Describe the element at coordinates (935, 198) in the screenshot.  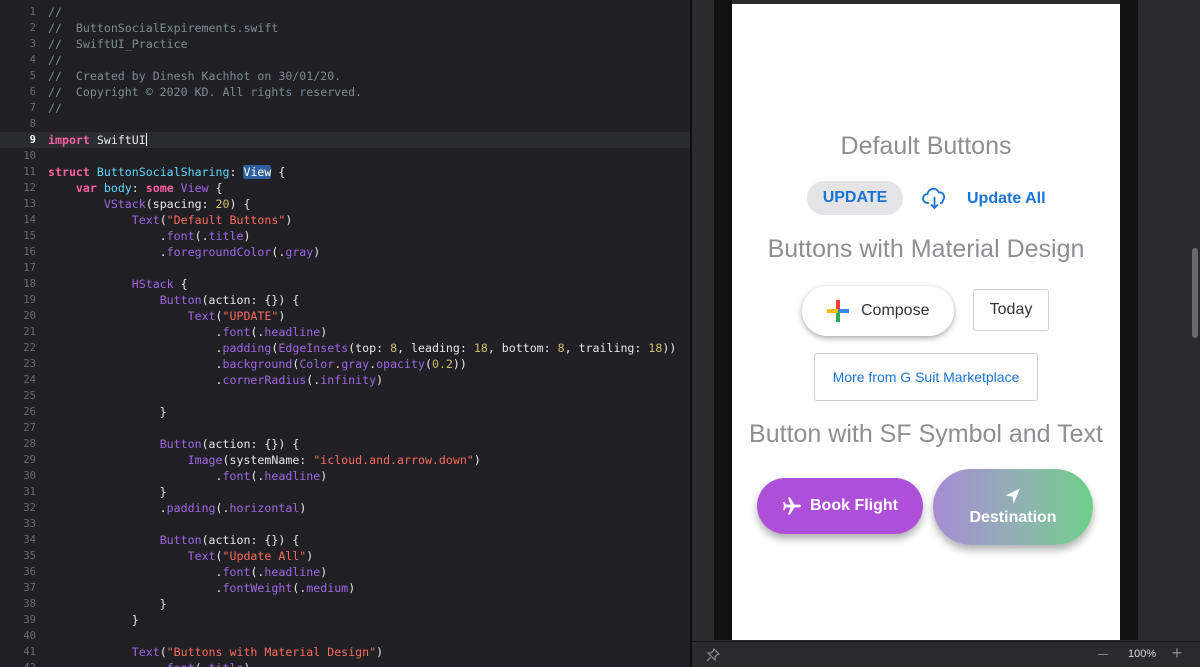
I see `icloud-download-button` at that location.